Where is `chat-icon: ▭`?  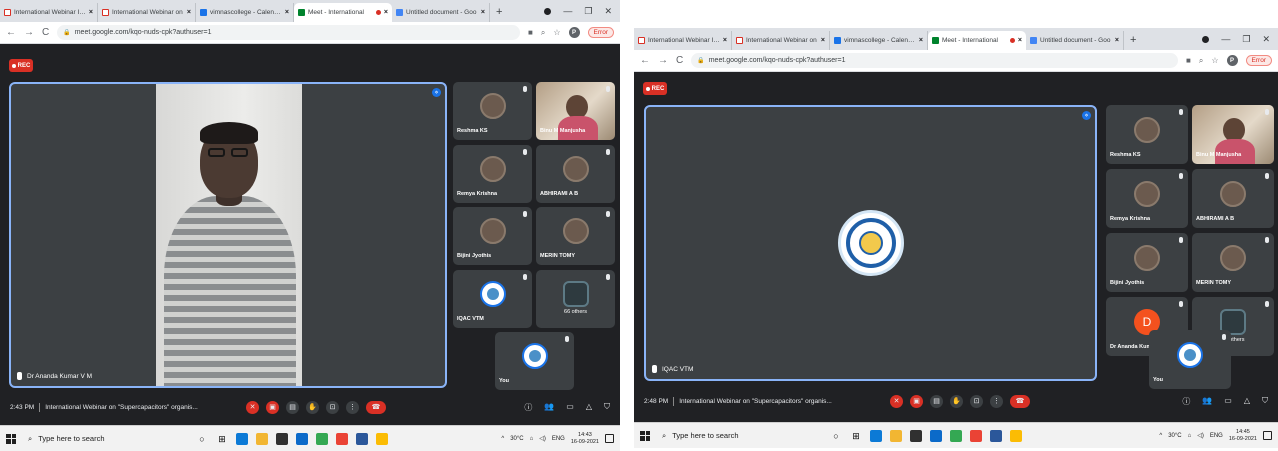
chat-icon: ▭ is located at coordinates (570, 407).